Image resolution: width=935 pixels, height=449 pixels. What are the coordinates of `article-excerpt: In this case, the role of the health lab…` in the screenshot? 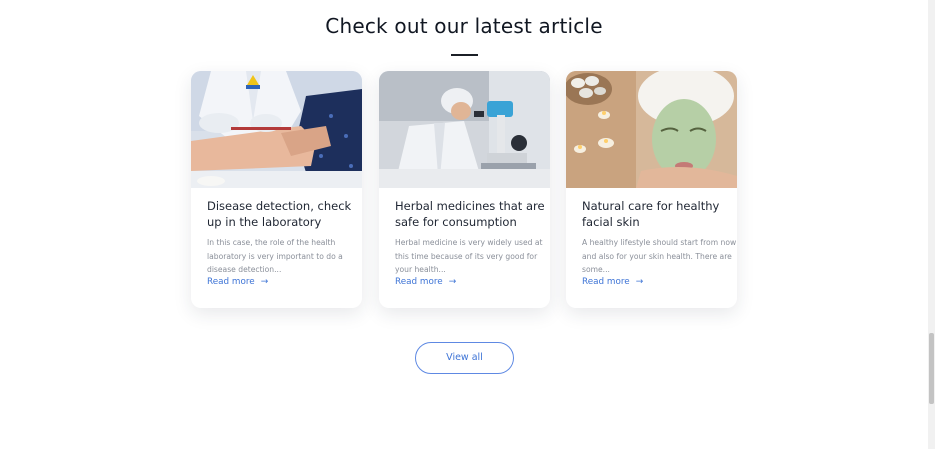 It's located at (275, 256).